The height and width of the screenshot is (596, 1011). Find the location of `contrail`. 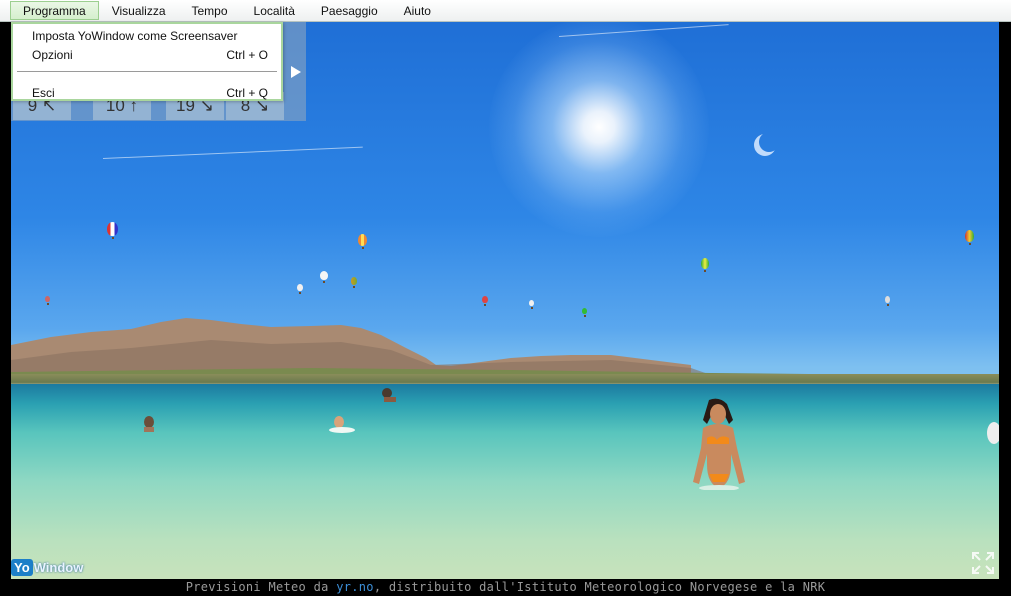

contrail is located at coordinates (232, 152).